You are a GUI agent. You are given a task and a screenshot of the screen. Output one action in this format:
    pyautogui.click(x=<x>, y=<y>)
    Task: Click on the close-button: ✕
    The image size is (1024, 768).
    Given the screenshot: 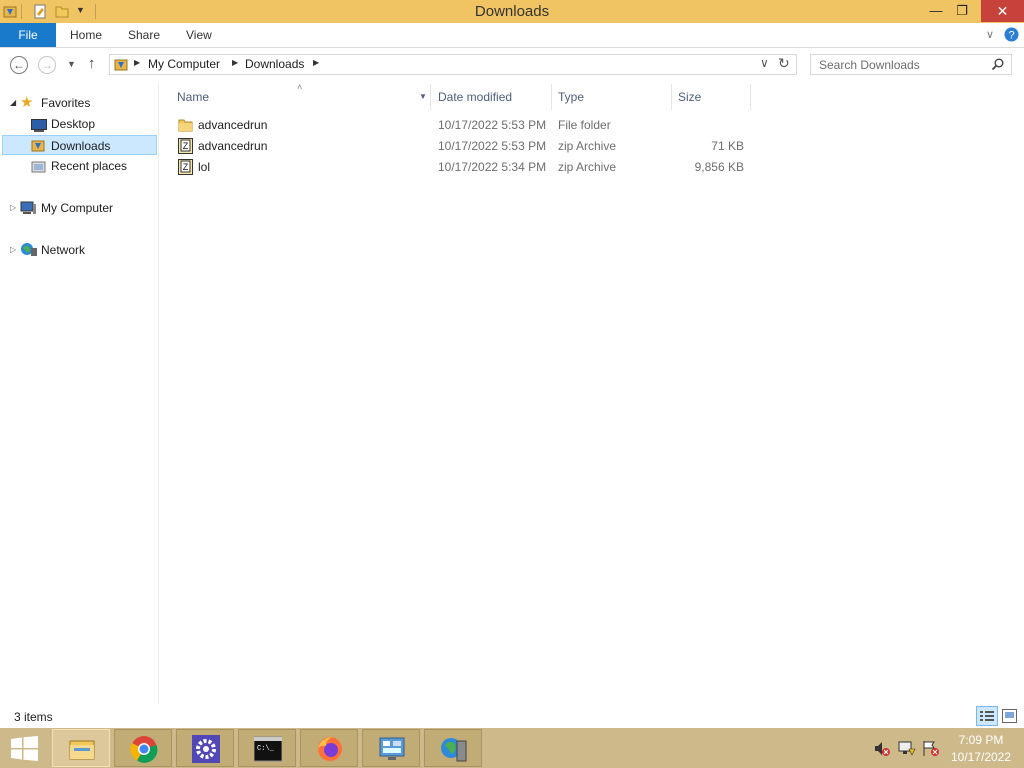 What is the action you would take?
    pyautogui.click(x=1002, y=11)
    